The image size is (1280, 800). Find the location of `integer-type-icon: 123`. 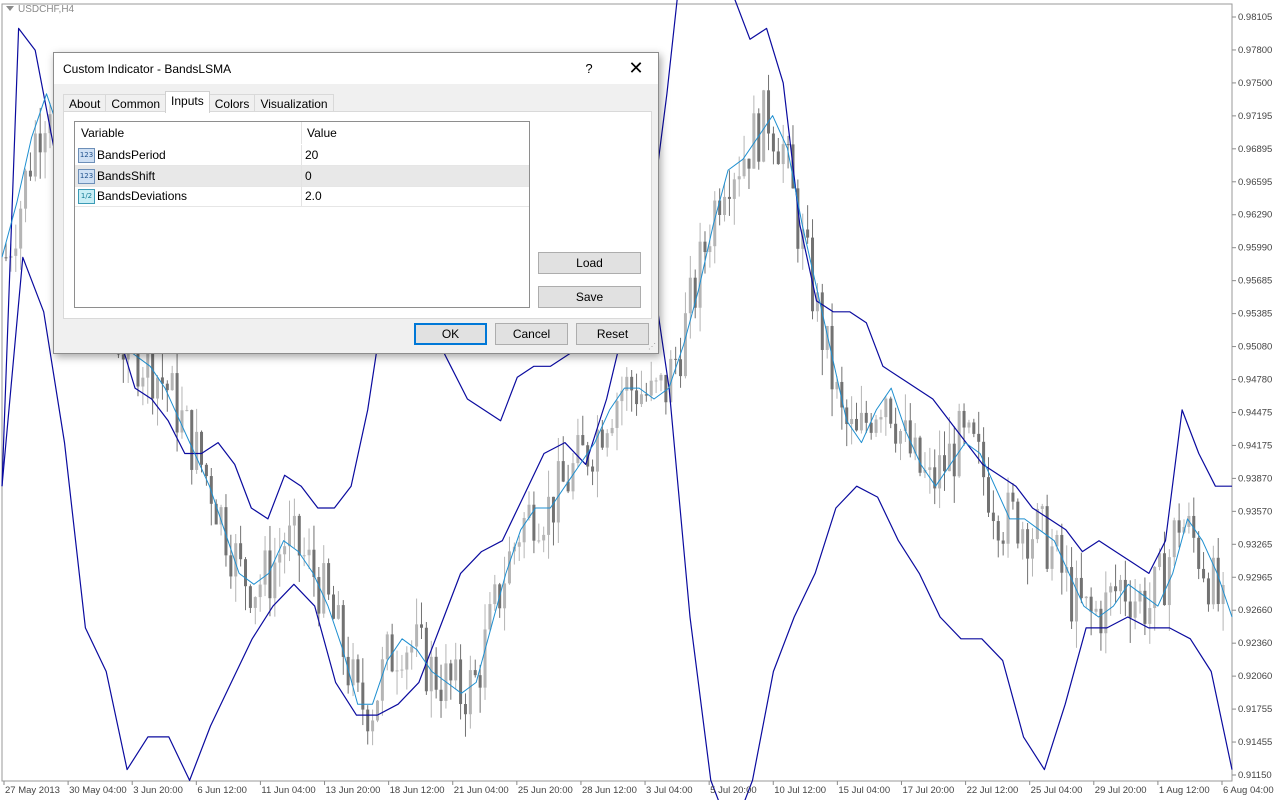

integer-type-icon: 123 is located at coordinates (86, 155).